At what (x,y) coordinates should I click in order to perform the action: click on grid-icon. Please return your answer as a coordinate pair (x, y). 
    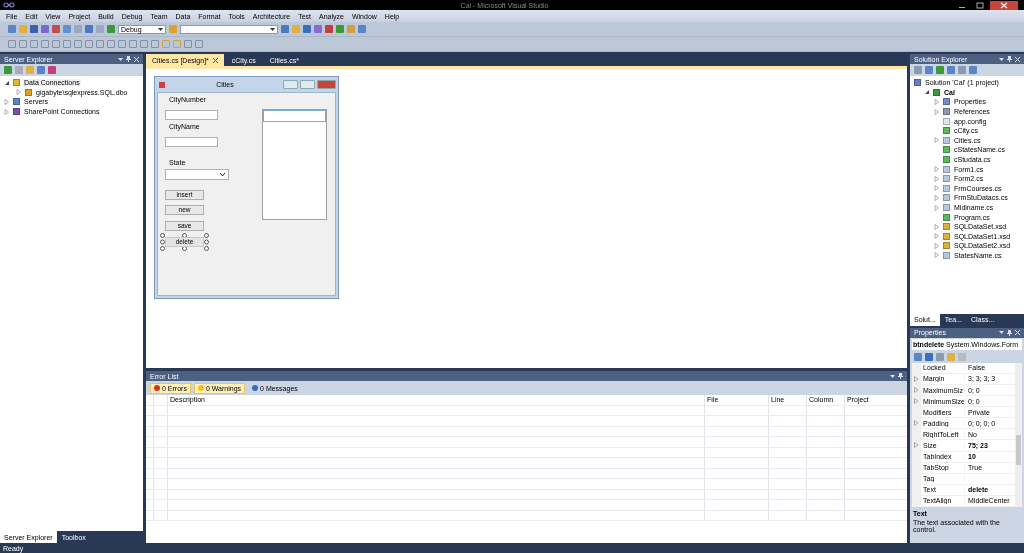
    Looking at the image, I should click on (16, 112).